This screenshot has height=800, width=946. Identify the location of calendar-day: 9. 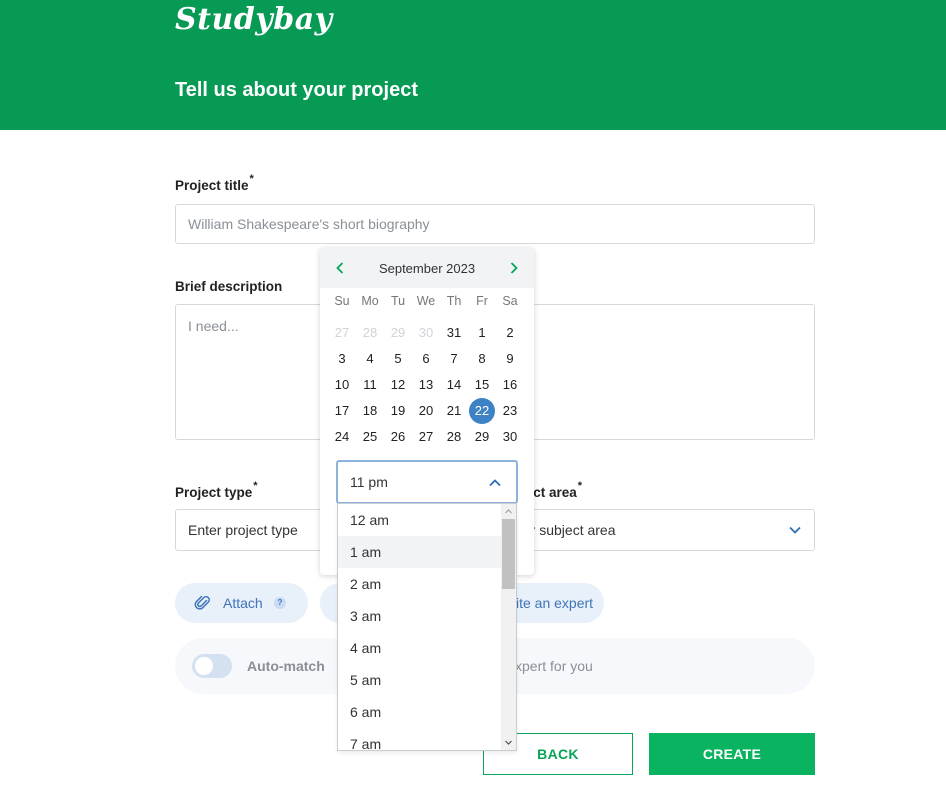
(510, 359).